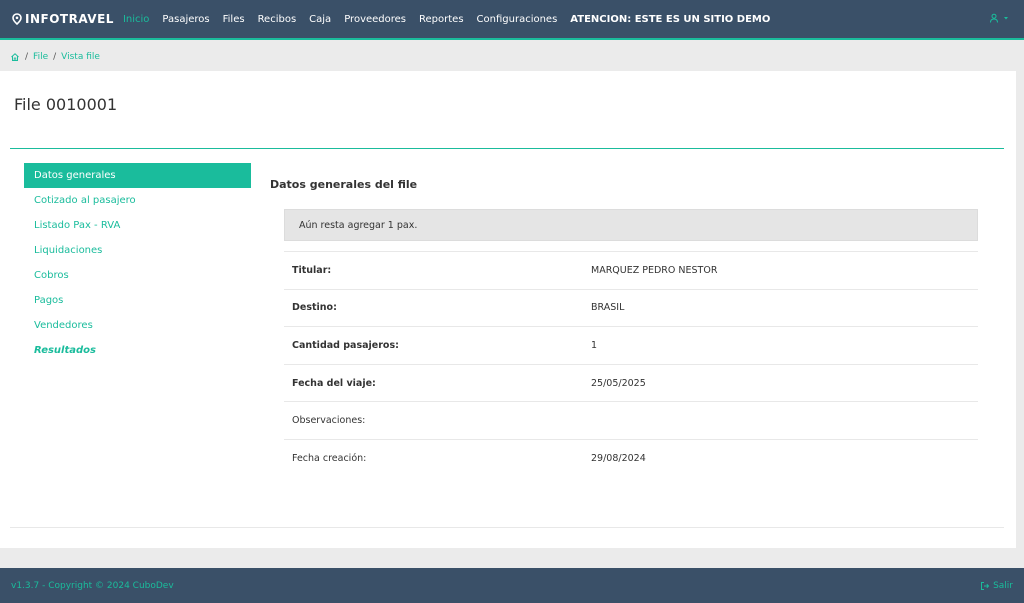  I want to click on logout-button: Salir, so click(996, 586).